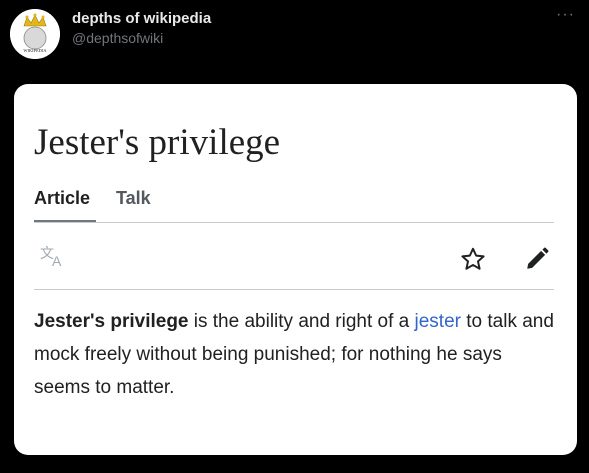 Image resolution: width=589 pixels, height=473 pixels. Describe the element at coordinates (117, 38) in the screenshot. I see `user-handle: @depthsofwiki` at that location.